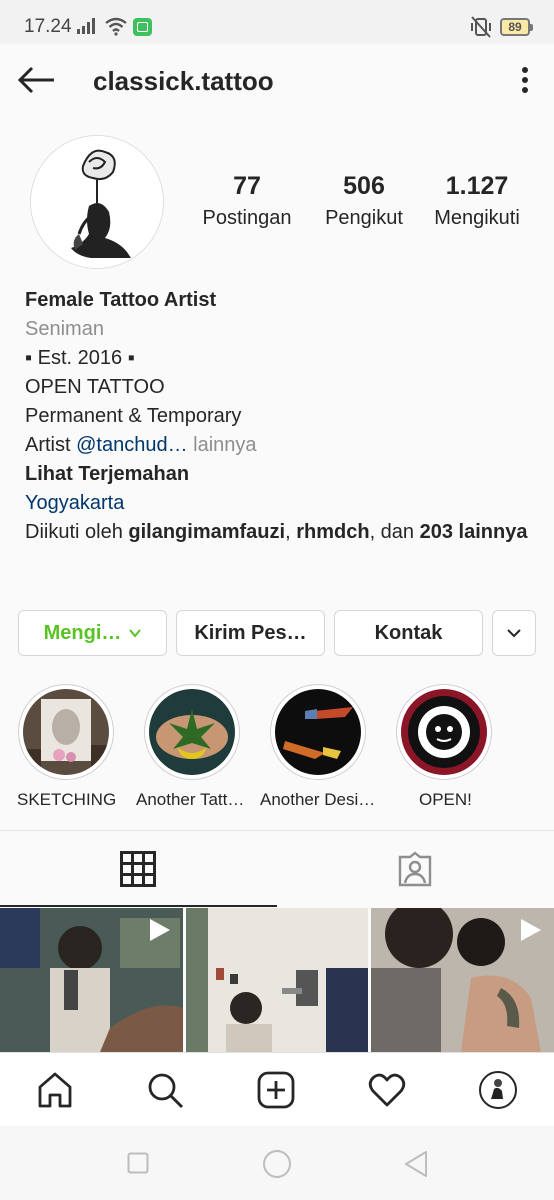  What do you see at coordinates (477, 186) in the screenshot?
I see `following-count: 1.127` at bounding box center [477, 186].